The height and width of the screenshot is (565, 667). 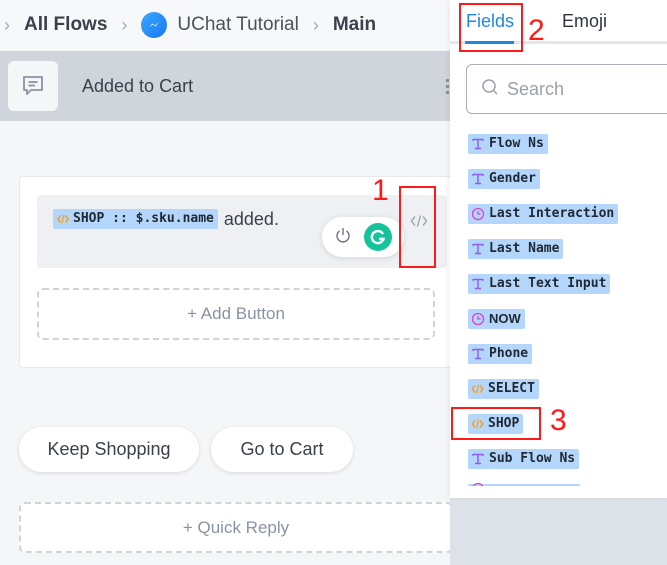 What do you see at coordinates (558, 531) in the screenshot?
I see `canvas-background` at bounding box center [558, 531].